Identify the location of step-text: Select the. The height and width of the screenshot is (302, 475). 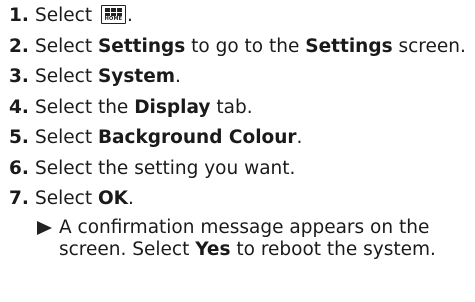
(85, 107).